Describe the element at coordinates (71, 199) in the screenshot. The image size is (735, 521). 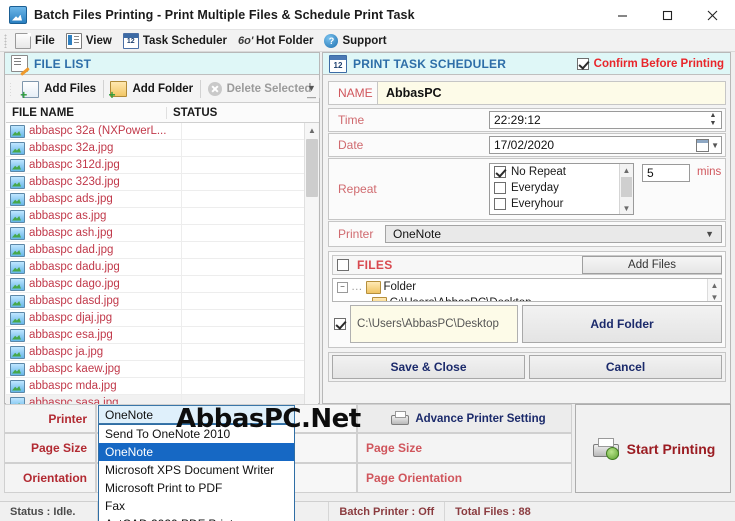
I see `file-name-cell: abbaspc ads.jpg` at that location.